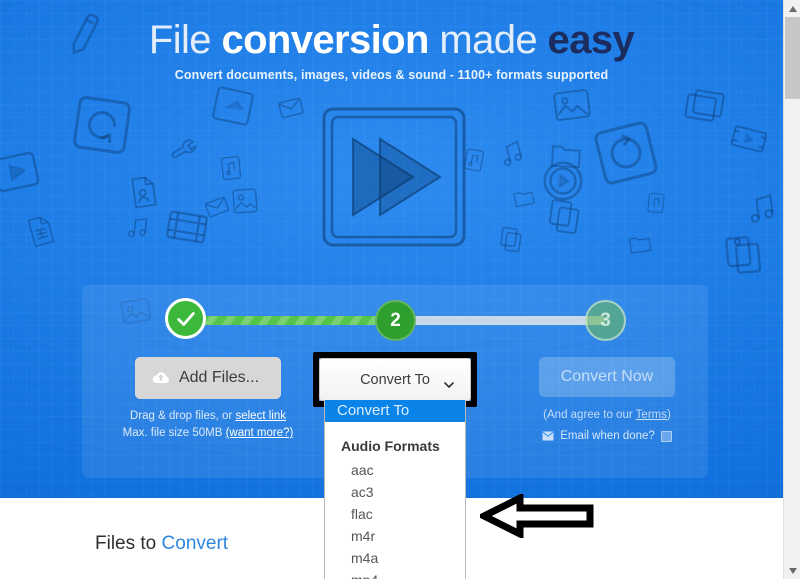  What do you see at coordinates (591, 40) in the screenshot?
I see `headline-word-easy: easy` at bounding box center [591, 40].